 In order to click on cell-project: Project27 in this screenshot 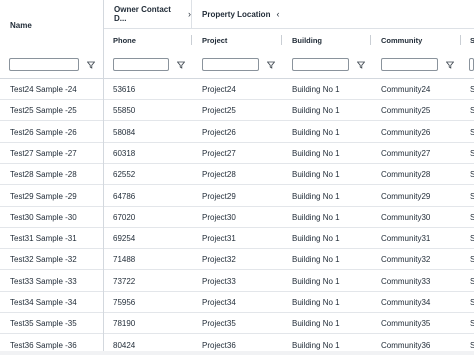, I will do `click(237, 153)`.